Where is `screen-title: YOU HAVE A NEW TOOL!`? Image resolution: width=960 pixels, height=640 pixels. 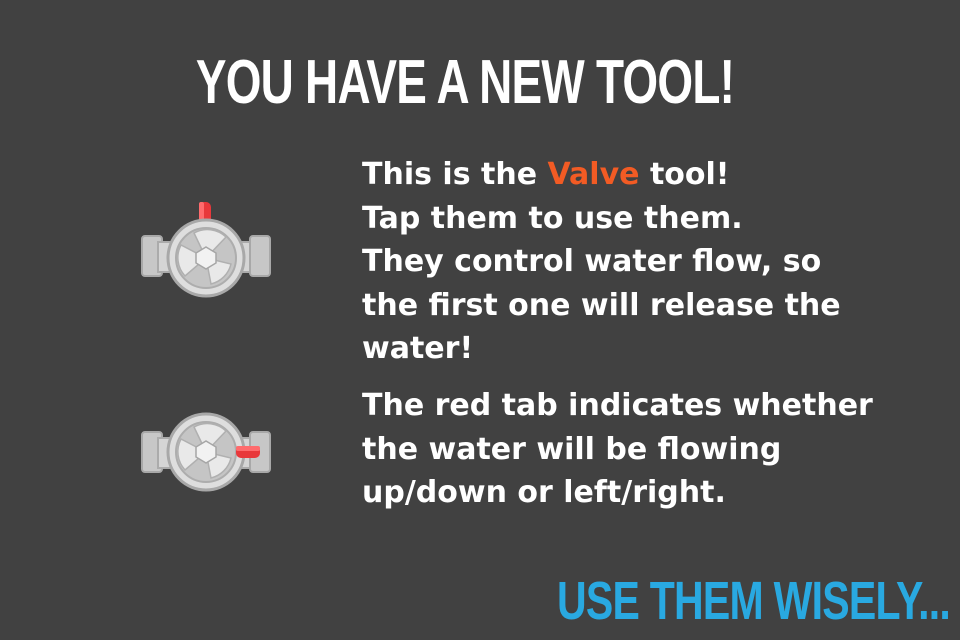 screen-title: YOU HAVE A NEW TOOL! is located at coordinates (465, 82).